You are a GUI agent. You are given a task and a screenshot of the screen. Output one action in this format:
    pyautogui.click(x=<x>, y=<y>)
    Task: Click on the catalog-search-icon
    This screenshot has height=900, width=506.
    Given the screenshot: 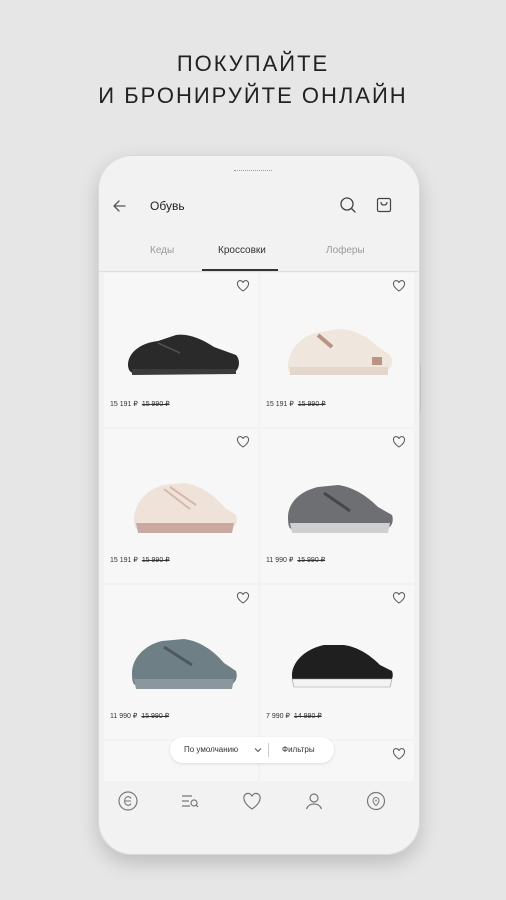 What is the action you would take?
    pyautogui.click(x=190, y=801)
    